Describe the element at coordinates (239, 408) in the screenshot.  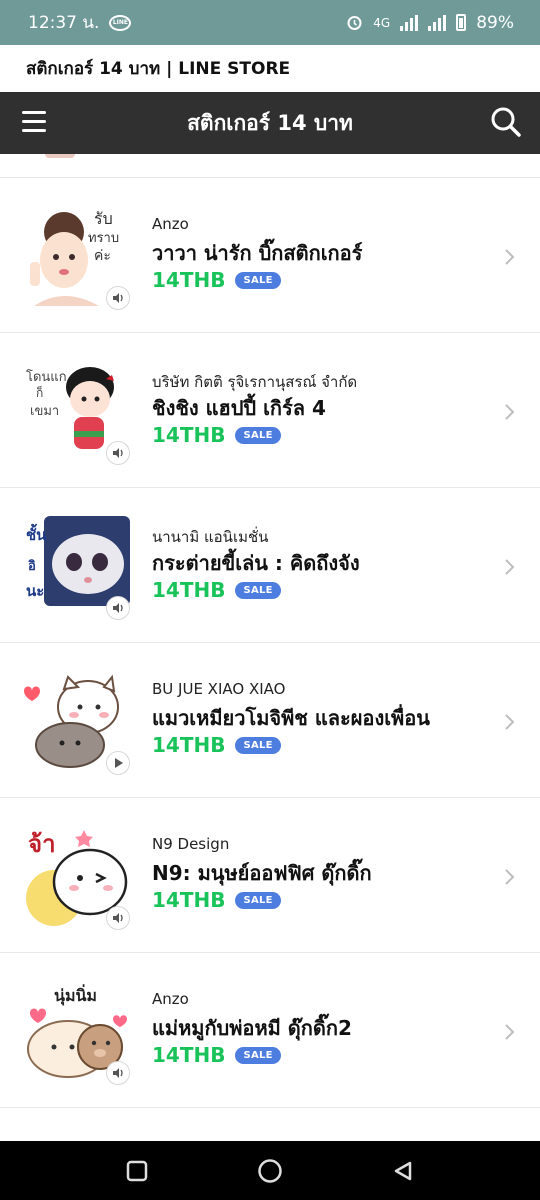
I see `sticker-name: ชิงชิง แฮปปี้ เกิร์ล 4` at that location.